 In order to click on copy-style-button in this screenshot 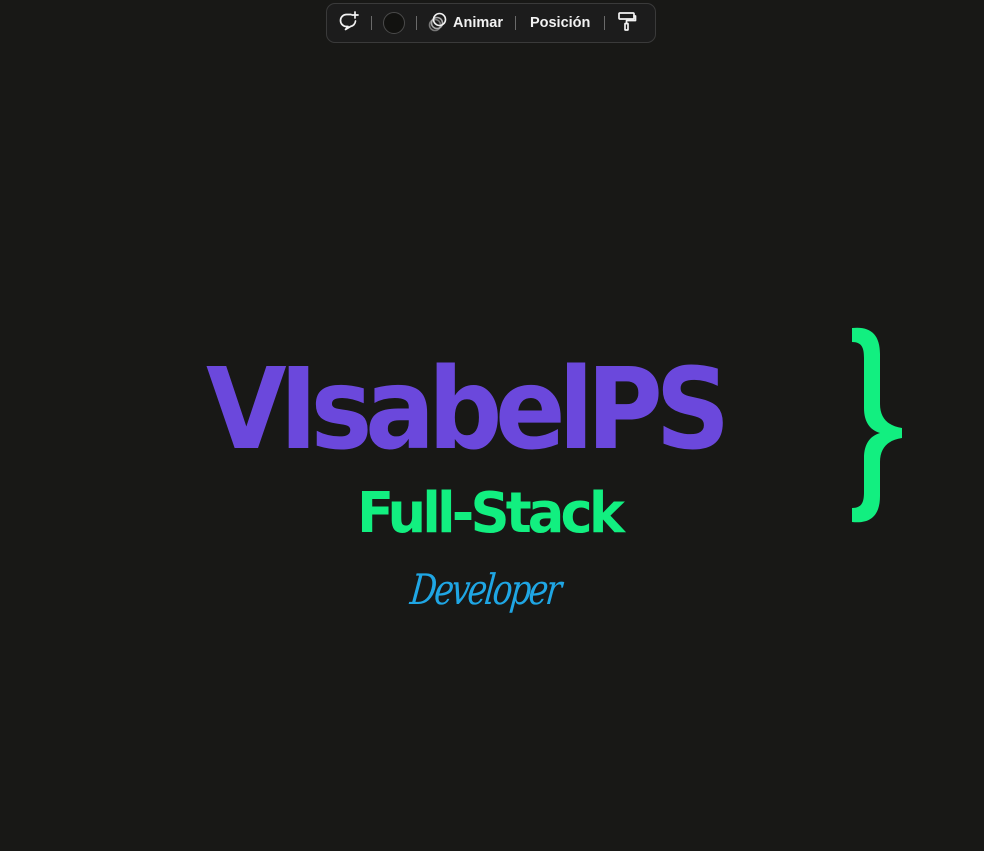, I will do `click(627, 23)`.